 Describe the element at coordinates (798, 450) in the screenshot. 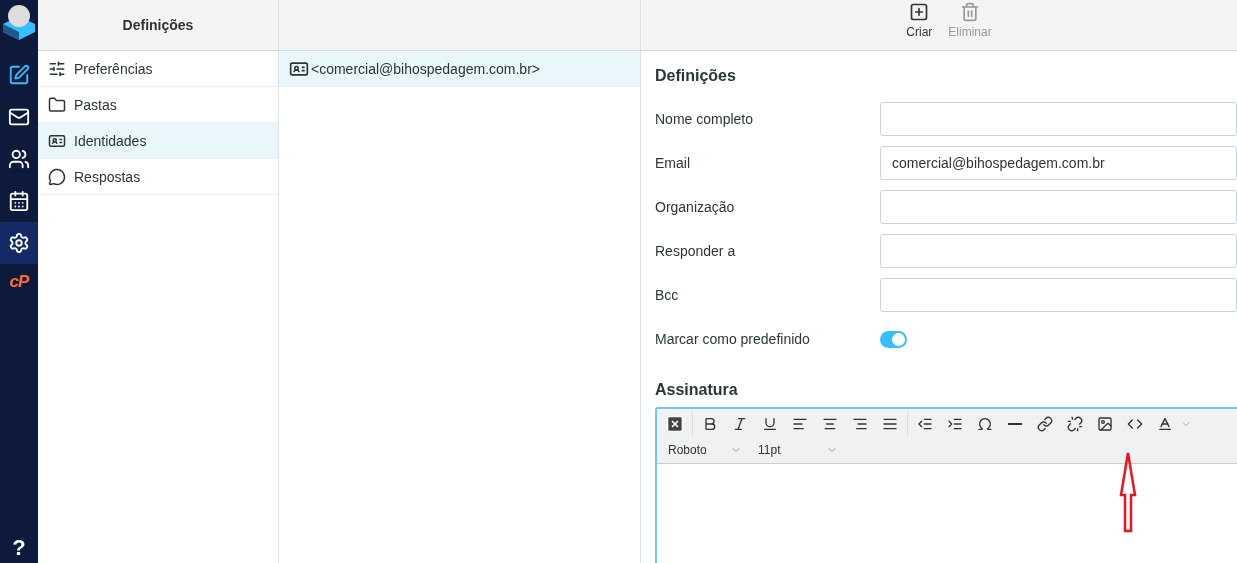

I see `size-select: 11pt` at that location.